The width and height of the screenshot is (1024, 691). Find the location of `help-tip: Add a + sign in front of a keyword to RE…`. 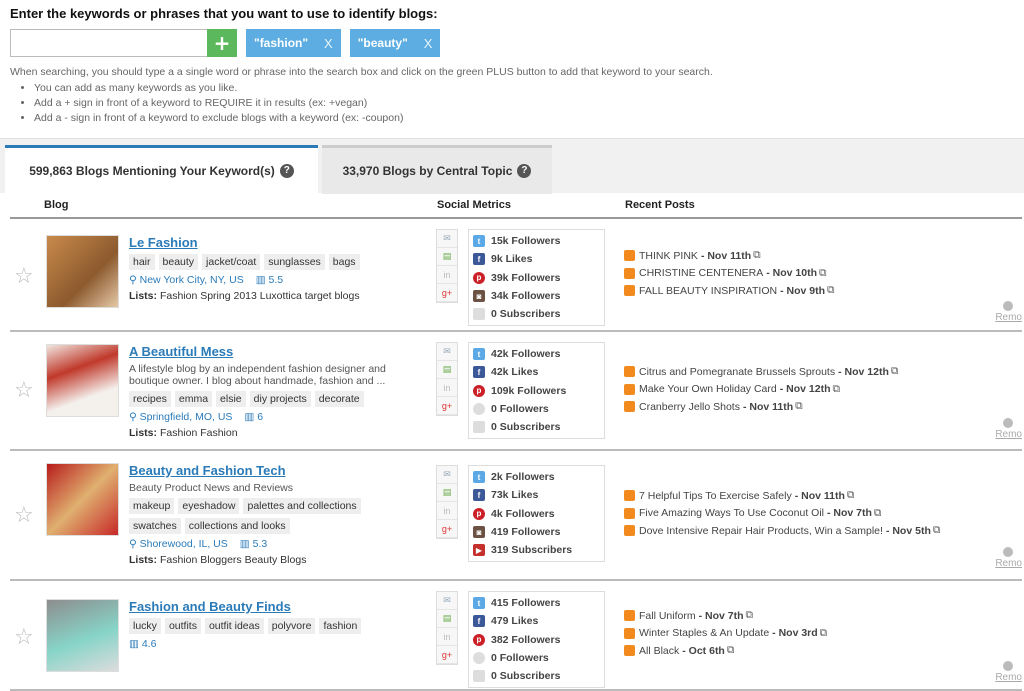

help-tip: Add a + sign in front of a keyword to RE… is located at coordinates (524, 103).